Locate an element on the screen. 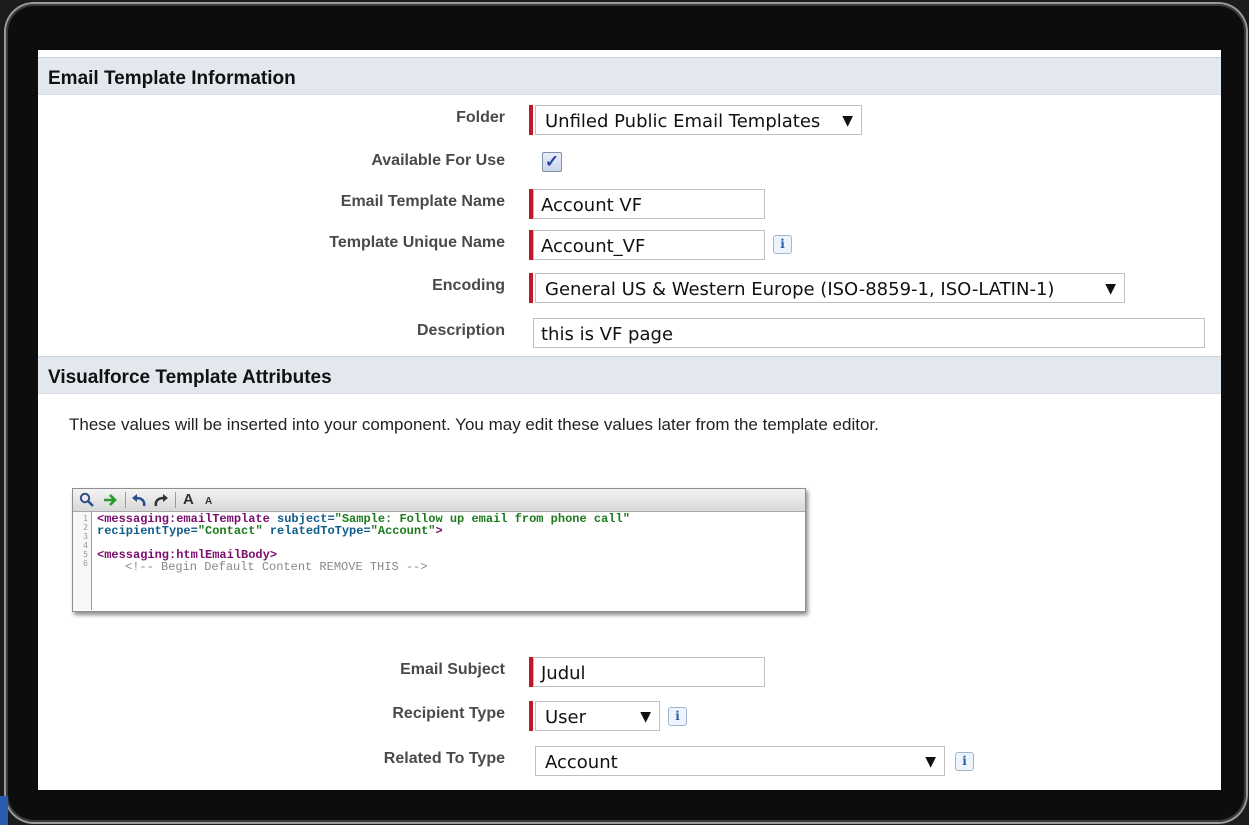 Image resolution: width=1249 pixels, height=825 pixels. description-input: this is VF page is located at coordinates (869, 333).